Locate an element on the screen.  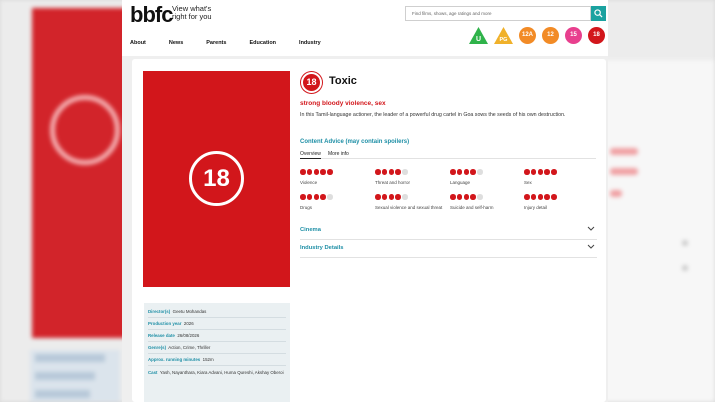
content-advice-heading: Content Advice (may contain spoilers) is located at coordinates (355, 142).